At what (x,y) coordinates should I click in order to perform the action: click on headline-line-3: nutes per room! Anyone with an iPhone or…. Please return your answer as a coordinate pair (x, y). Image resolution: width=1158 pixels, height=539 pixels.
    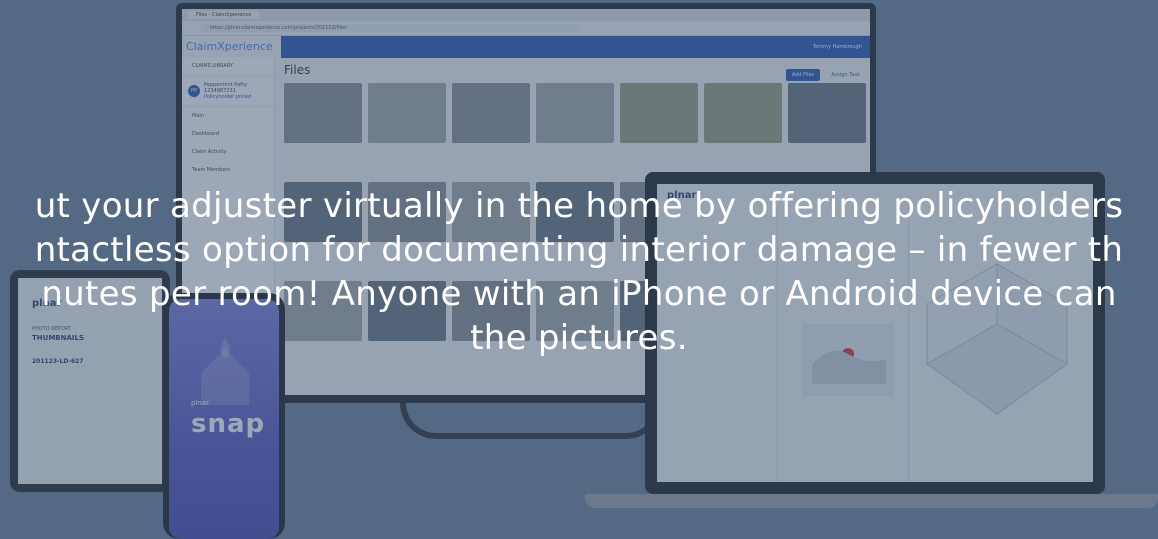
    Looking at the image, I should click on (579, 294).